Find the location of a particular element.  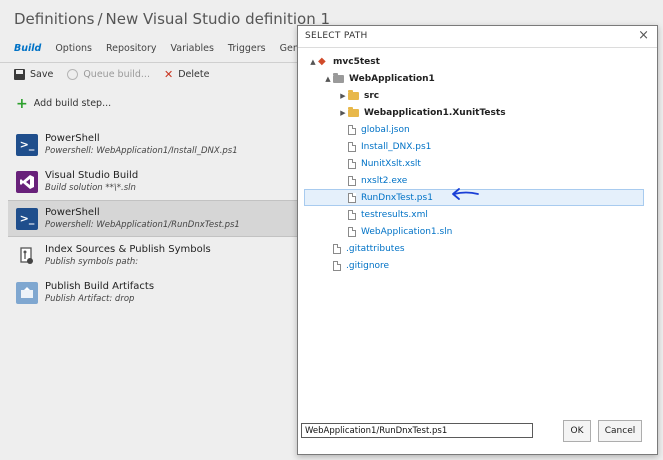

tree-node-label: RunDnxTest.ps1 is located at coordinates (397, 197).